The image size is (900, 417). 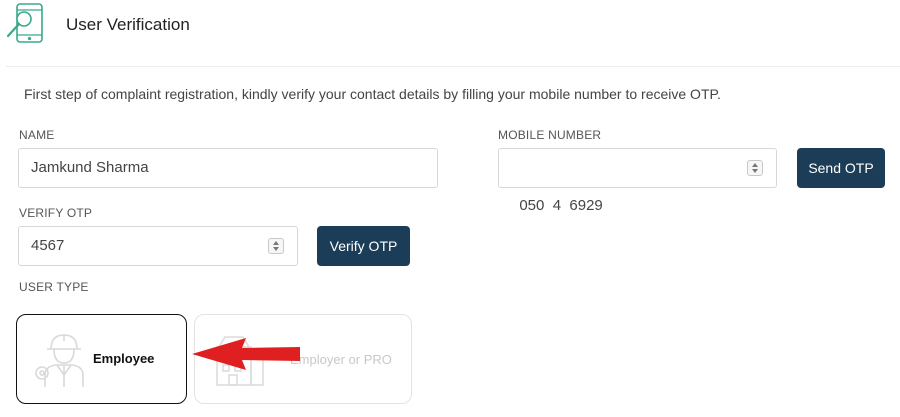 What do you see at coordinates (128, 24) in the screenshot?
I see `page-title: User Verification` at bounding box center [128, 24].